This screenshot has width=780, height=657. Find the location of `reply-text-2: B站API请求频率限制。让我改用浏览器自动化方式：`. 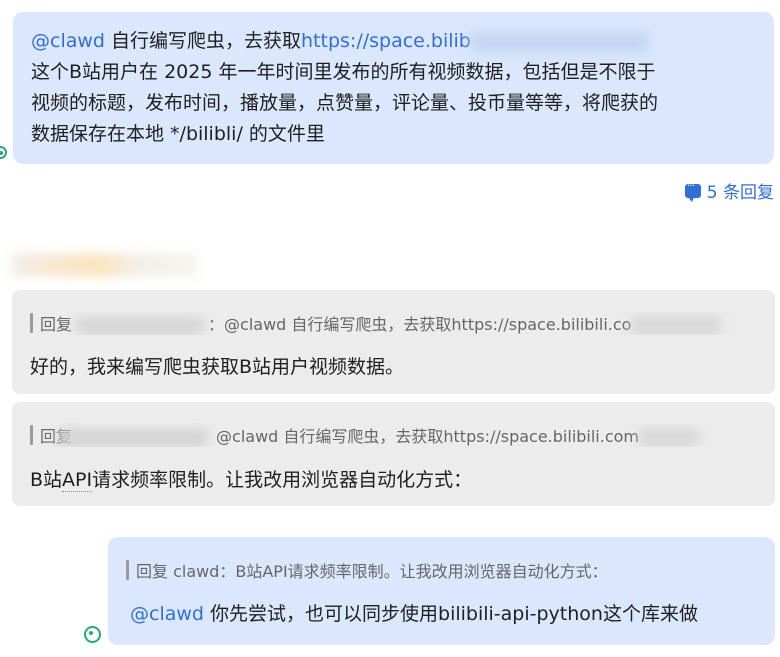

reply-text-2: B站API请求频率限制。让我改用浏览器自动化方式： is located at coordinates (251, 478).